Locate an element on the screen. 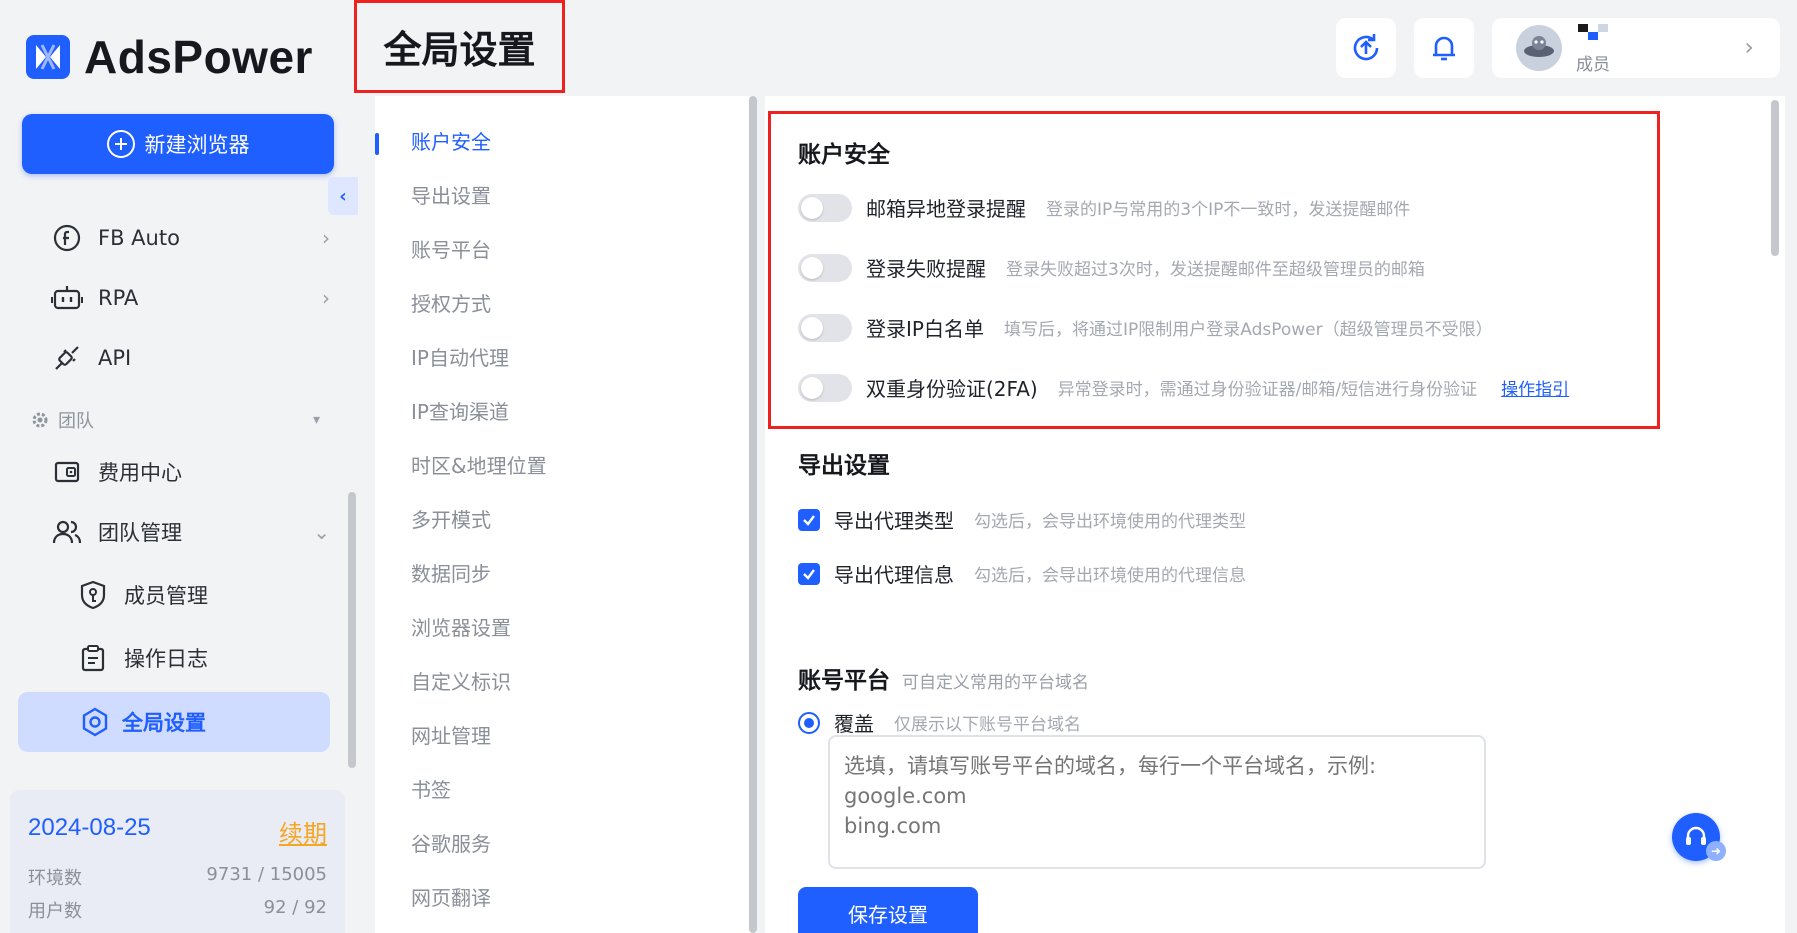 The height and width of the screenshot is (933, 1797). new-browser-label: 新建浏览器 is located at coordinates (197, 145).